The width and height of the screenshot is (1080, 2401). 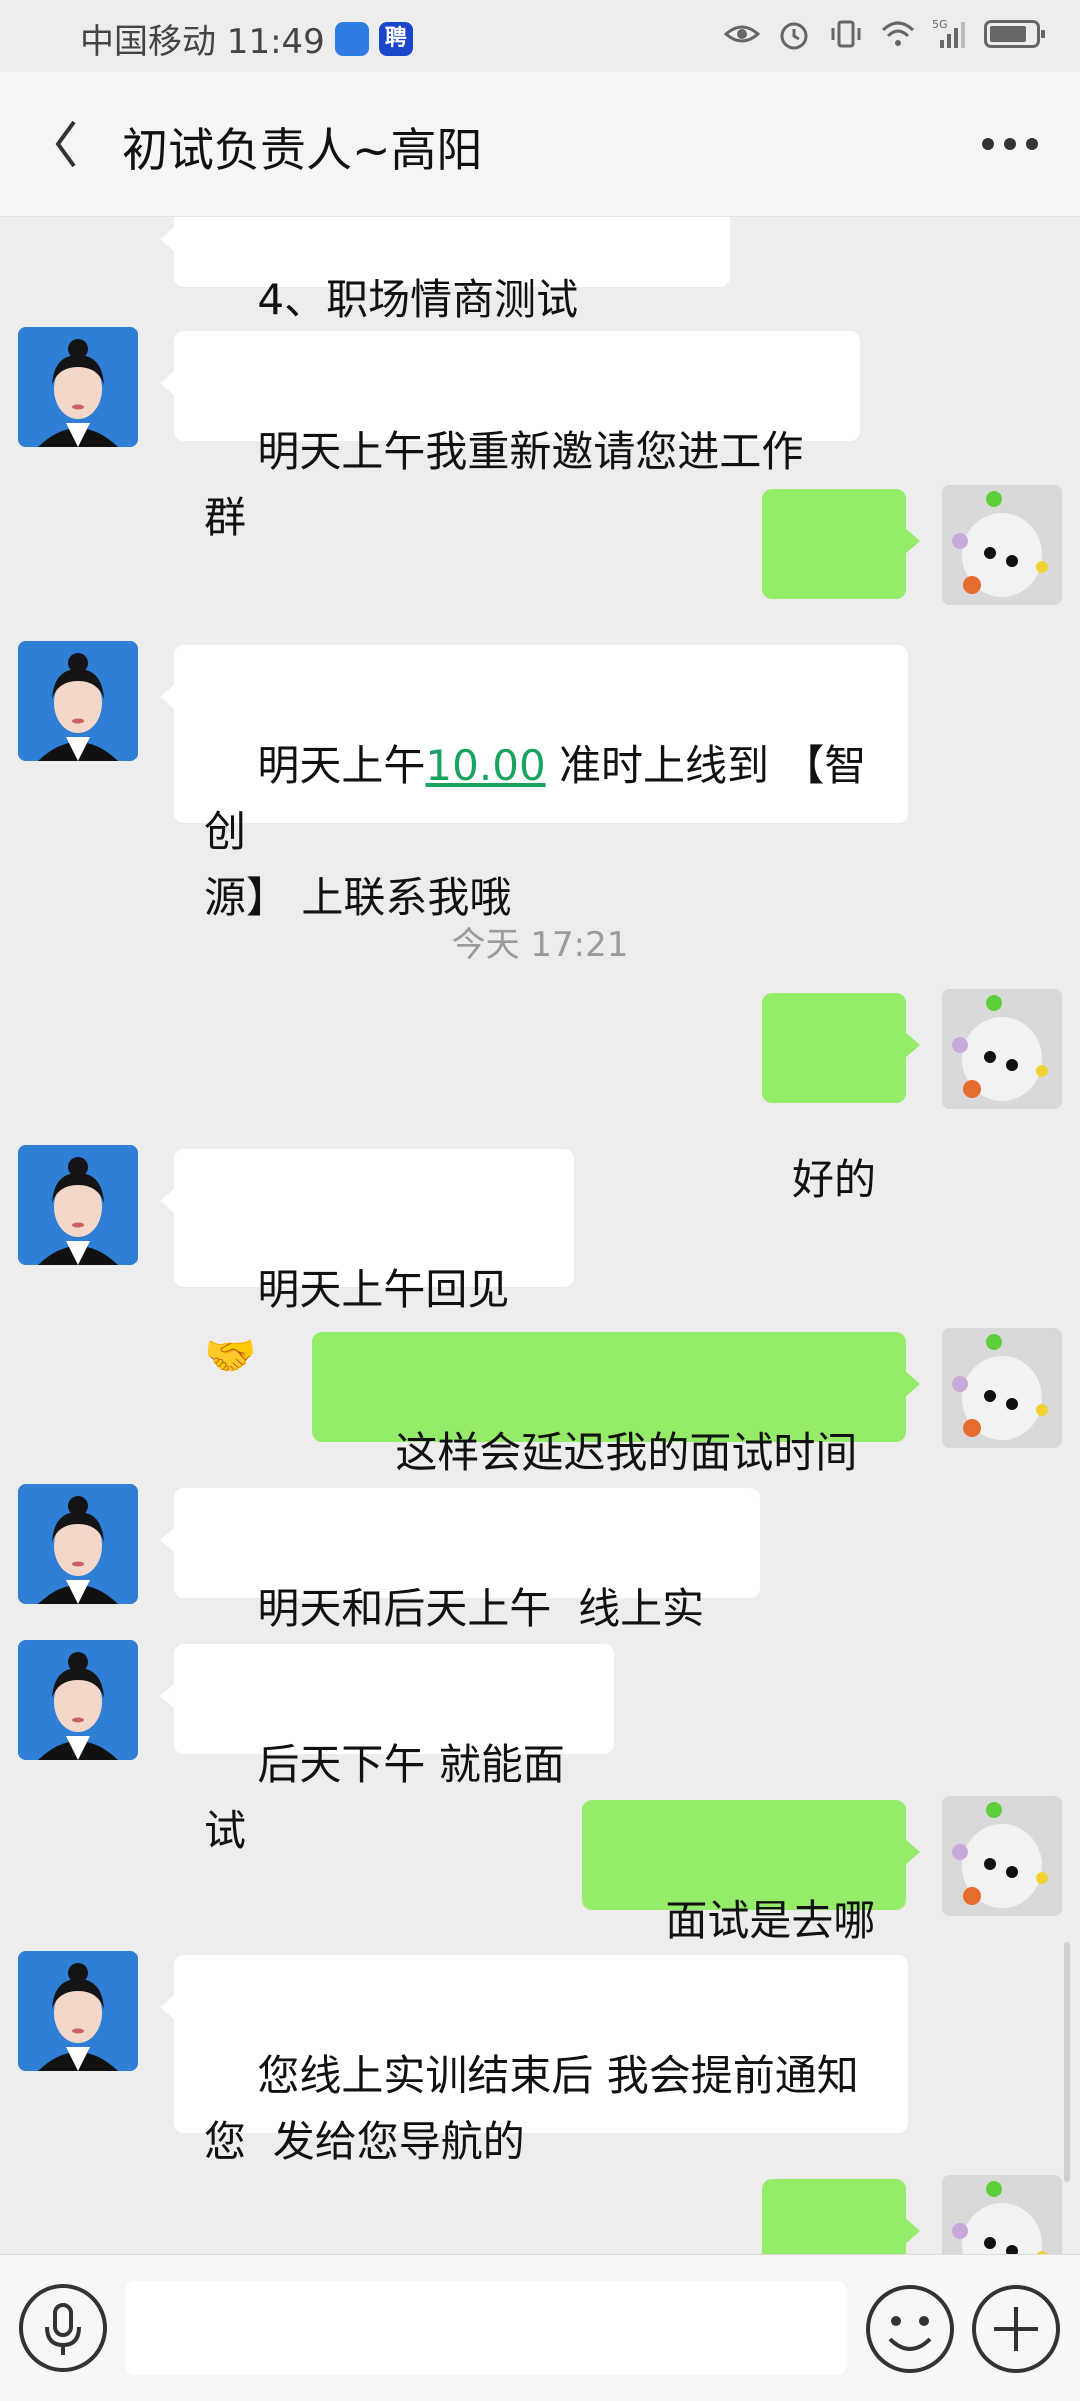 I want to click on message-text: 您线上实训结束后 我会提前通知 您 发给您导航的, so click(x=531, y=2108).